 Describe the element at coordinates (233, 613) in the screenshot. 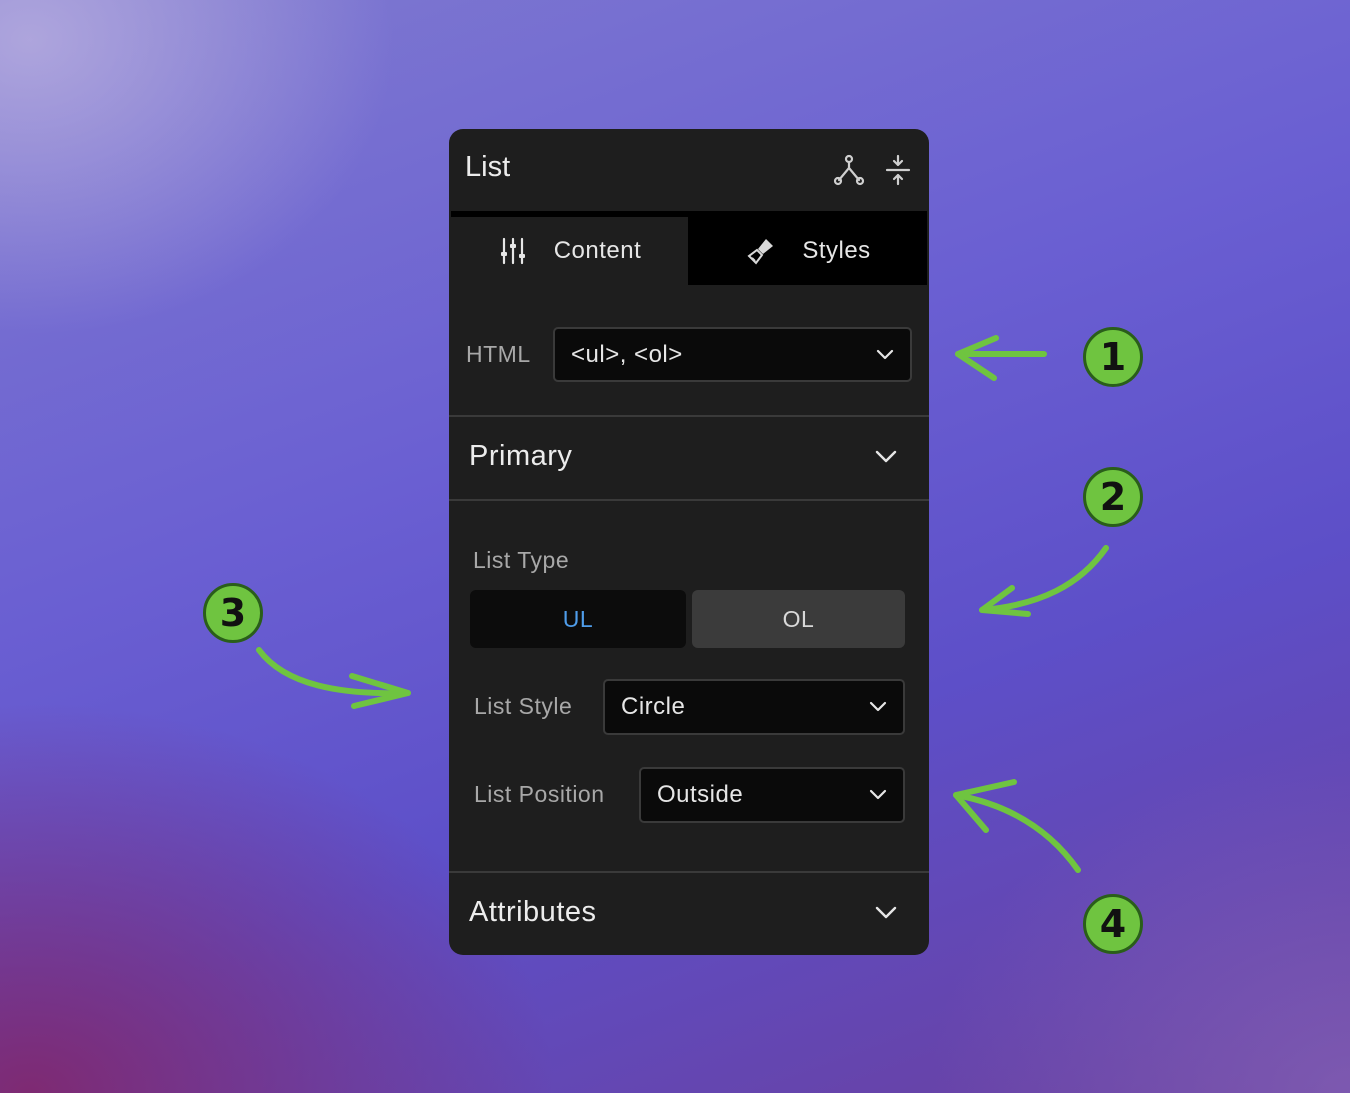

I see `annotation-badge-3: 3` at that location.